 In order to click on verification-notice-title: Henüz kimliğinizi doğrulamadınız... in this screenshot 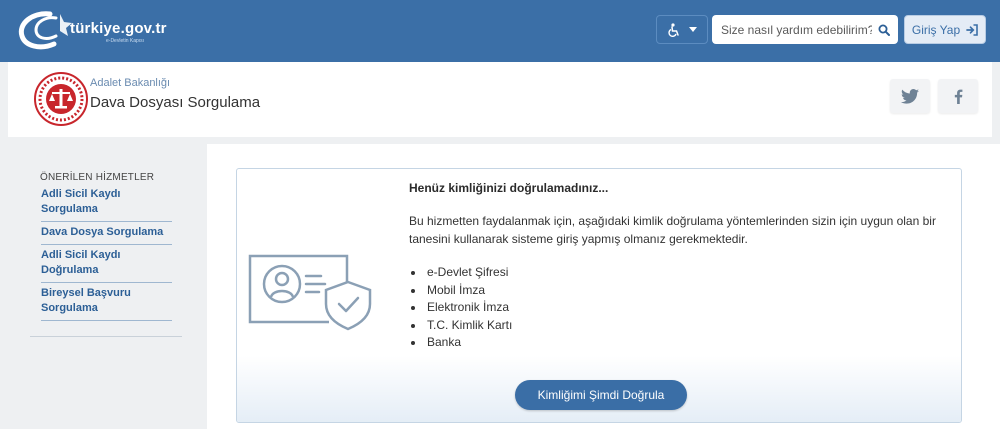, I will do `click(509, 188)`.